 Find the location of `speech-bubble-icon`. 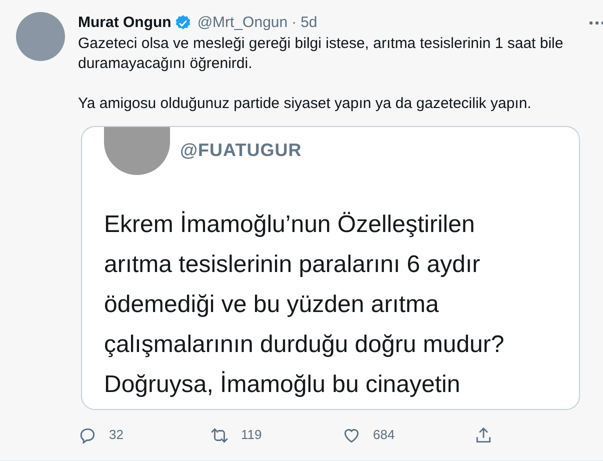

speech-bubble-icon is located at coordinates (87, 435).